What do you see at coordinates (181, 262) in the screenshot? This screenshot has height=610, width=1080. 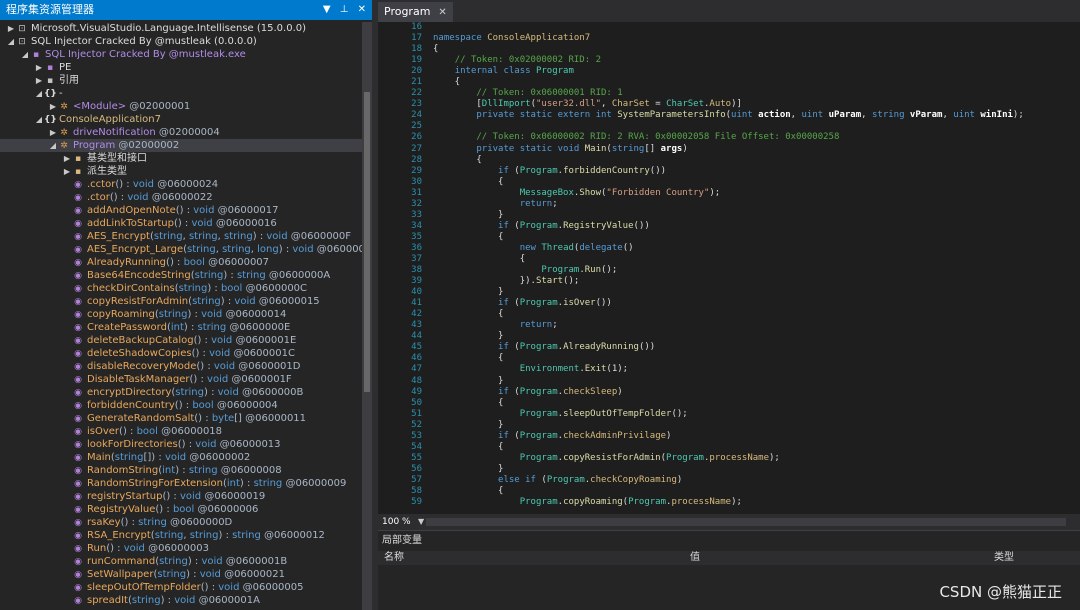 I see `tree-node: ◉ AlreadyRunning() : bool @06000007` at bounding box center [181, 262].